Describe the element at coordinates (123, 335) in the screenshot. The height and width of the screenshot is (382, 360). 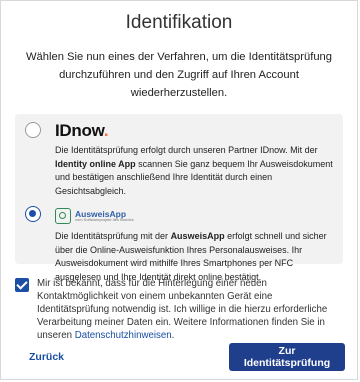
I see `privacy-link: Datenschutzhinweisen` at that location.